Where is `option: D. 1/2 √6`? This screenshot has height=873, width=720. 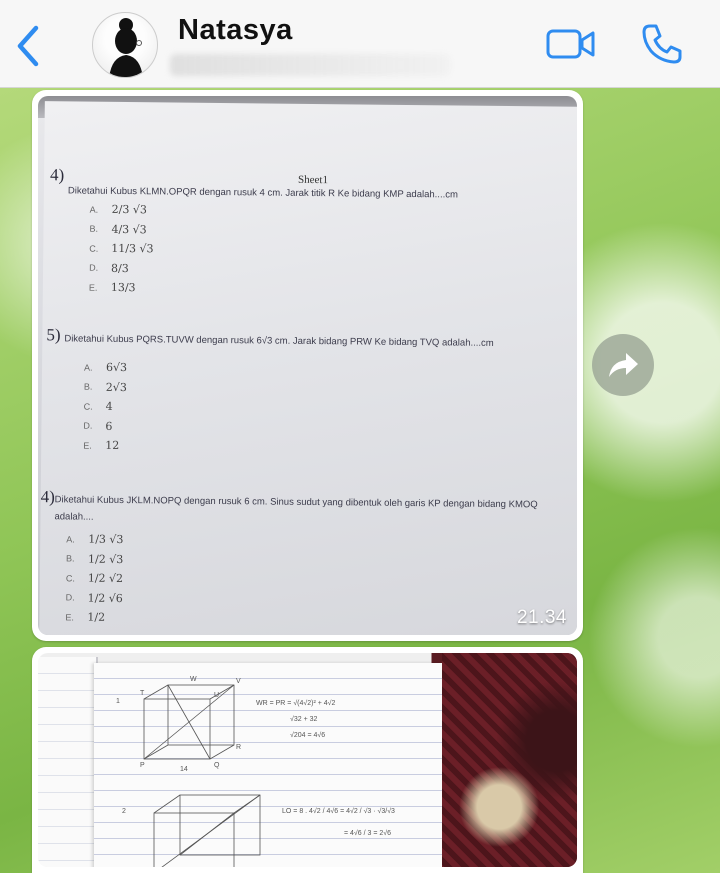
option: D. 1/2 √6 is located at coordinates (94, 598).